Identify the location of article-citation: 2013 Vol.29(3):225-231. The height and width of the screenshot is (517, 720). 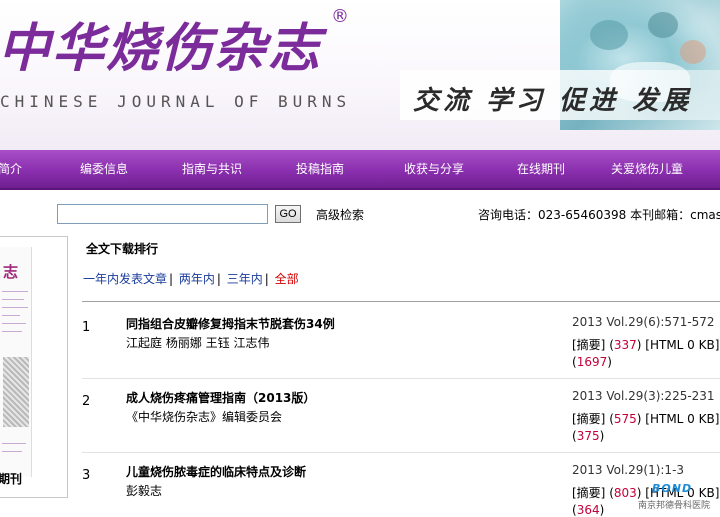
(643, 396).